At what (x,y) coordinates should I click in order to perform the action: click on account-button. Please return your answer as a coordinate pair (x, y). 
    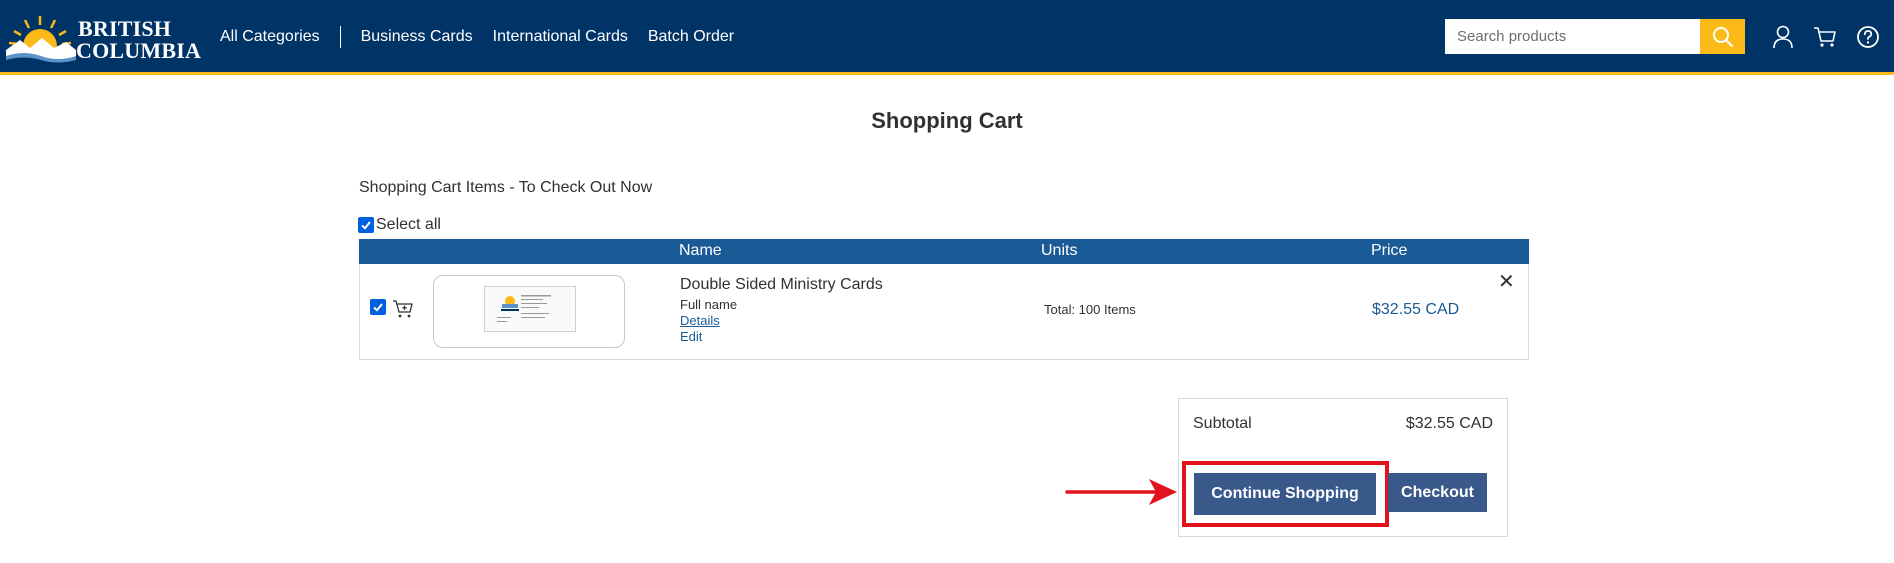
    Looking at the image, I should click on (1783, 37).